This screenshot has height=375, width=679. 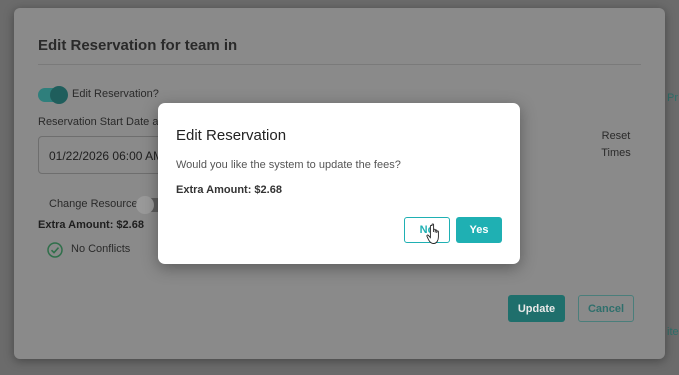 I want to click on times-label: Times, so click(x=616, y=153).